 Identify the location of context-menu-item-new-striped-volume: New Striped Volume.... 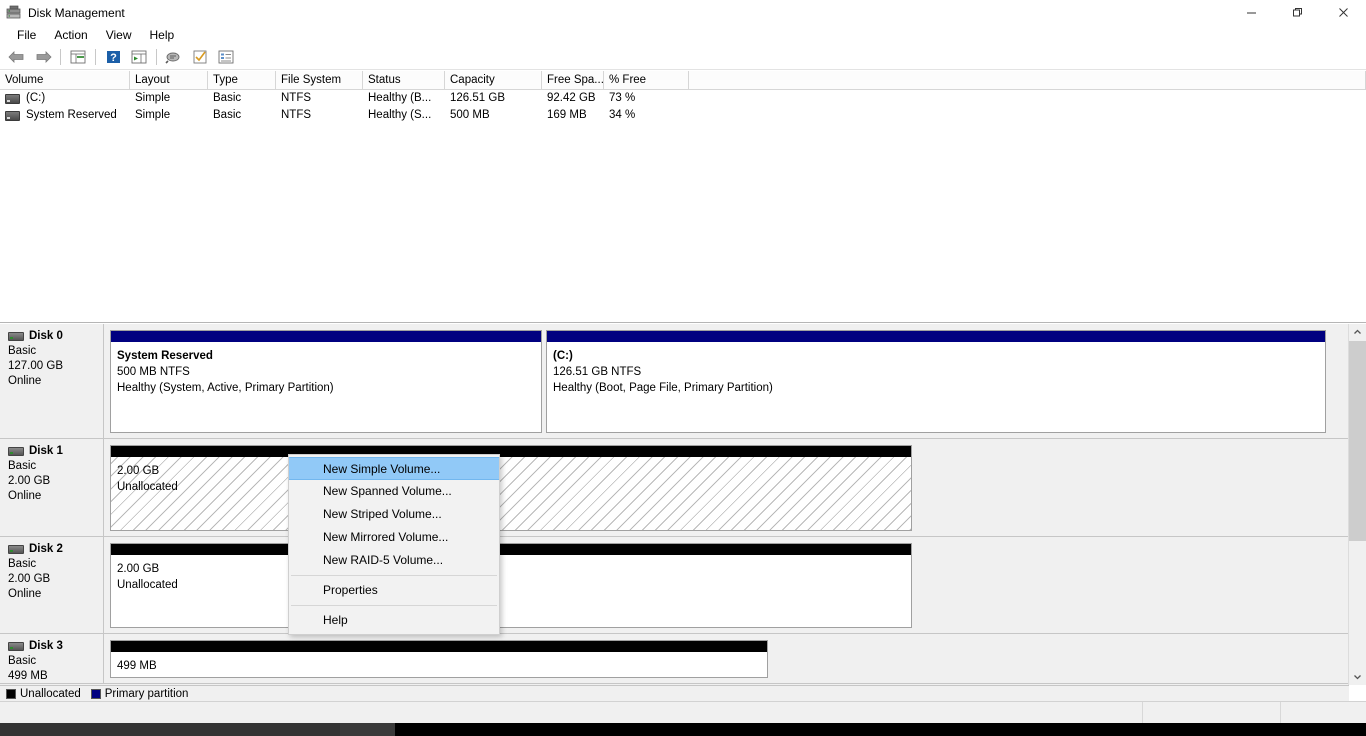
(394, 514).